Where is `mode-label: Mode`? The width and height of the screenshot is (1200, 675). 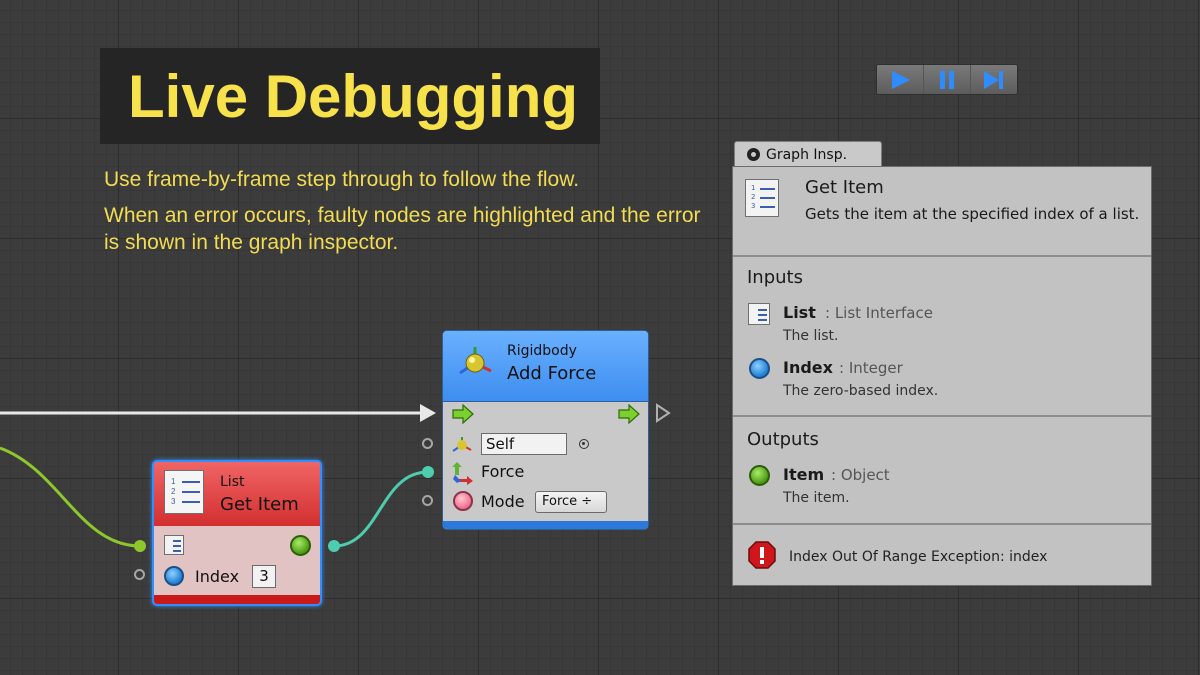
mode-label: Mode is located at coordinates (503, 501).